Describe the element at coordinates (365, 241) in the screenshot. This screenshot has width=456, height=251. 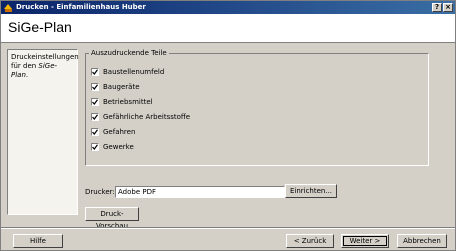
I see `next-button: Weiter >` at that location.